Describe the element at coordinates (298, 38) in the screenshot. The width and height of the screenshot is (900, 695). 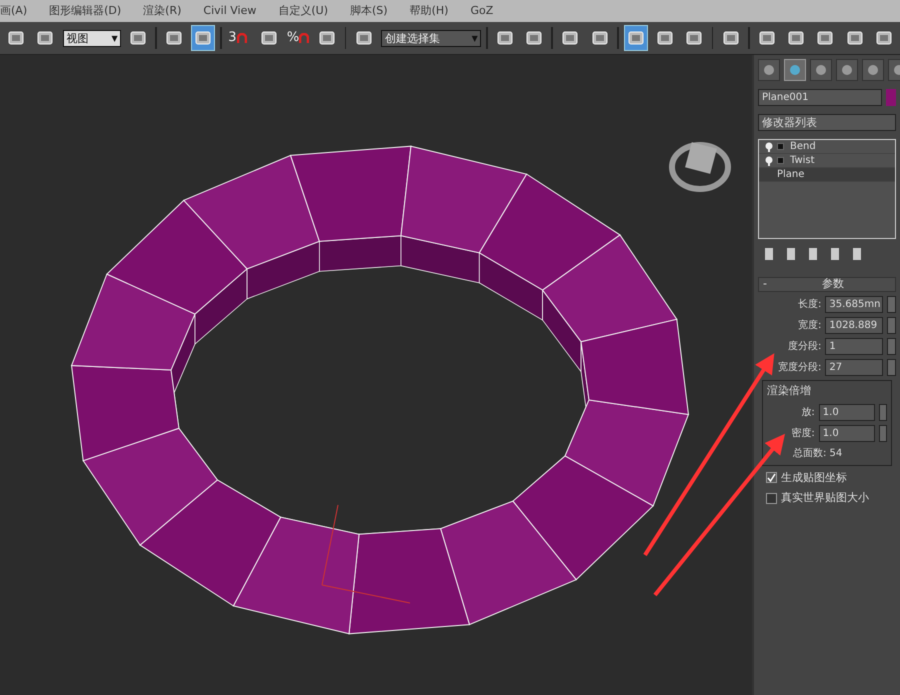
I see `snap-button: %` at that location.